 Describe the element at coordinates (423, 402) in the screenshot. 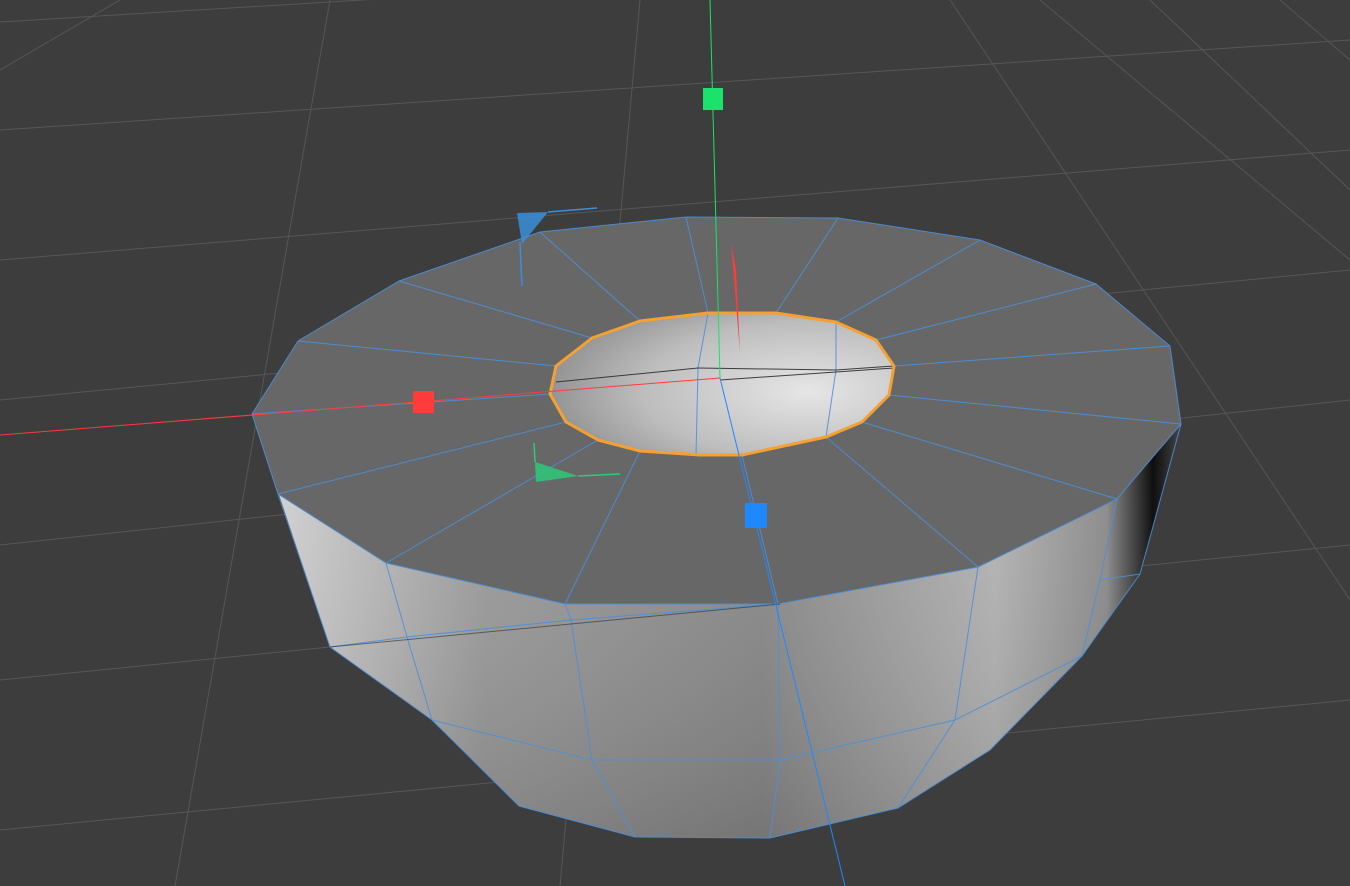

I see `x-axis-handle` at that location.